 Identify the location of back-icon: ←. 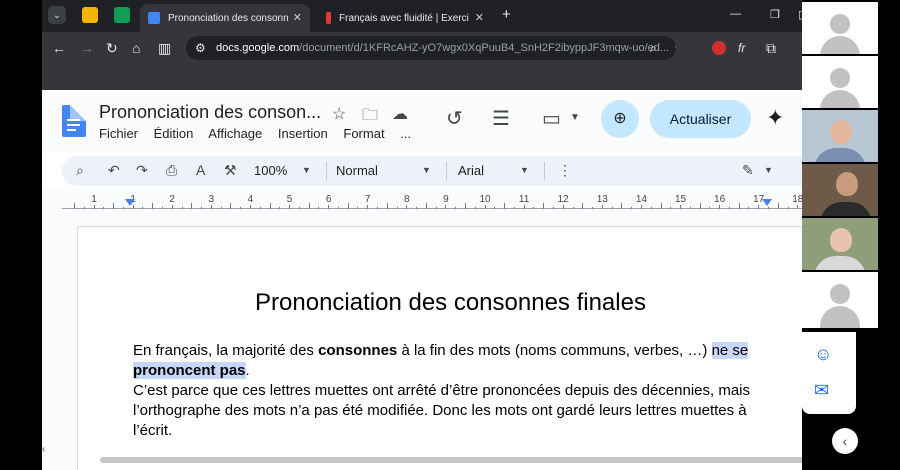
(59, 48).